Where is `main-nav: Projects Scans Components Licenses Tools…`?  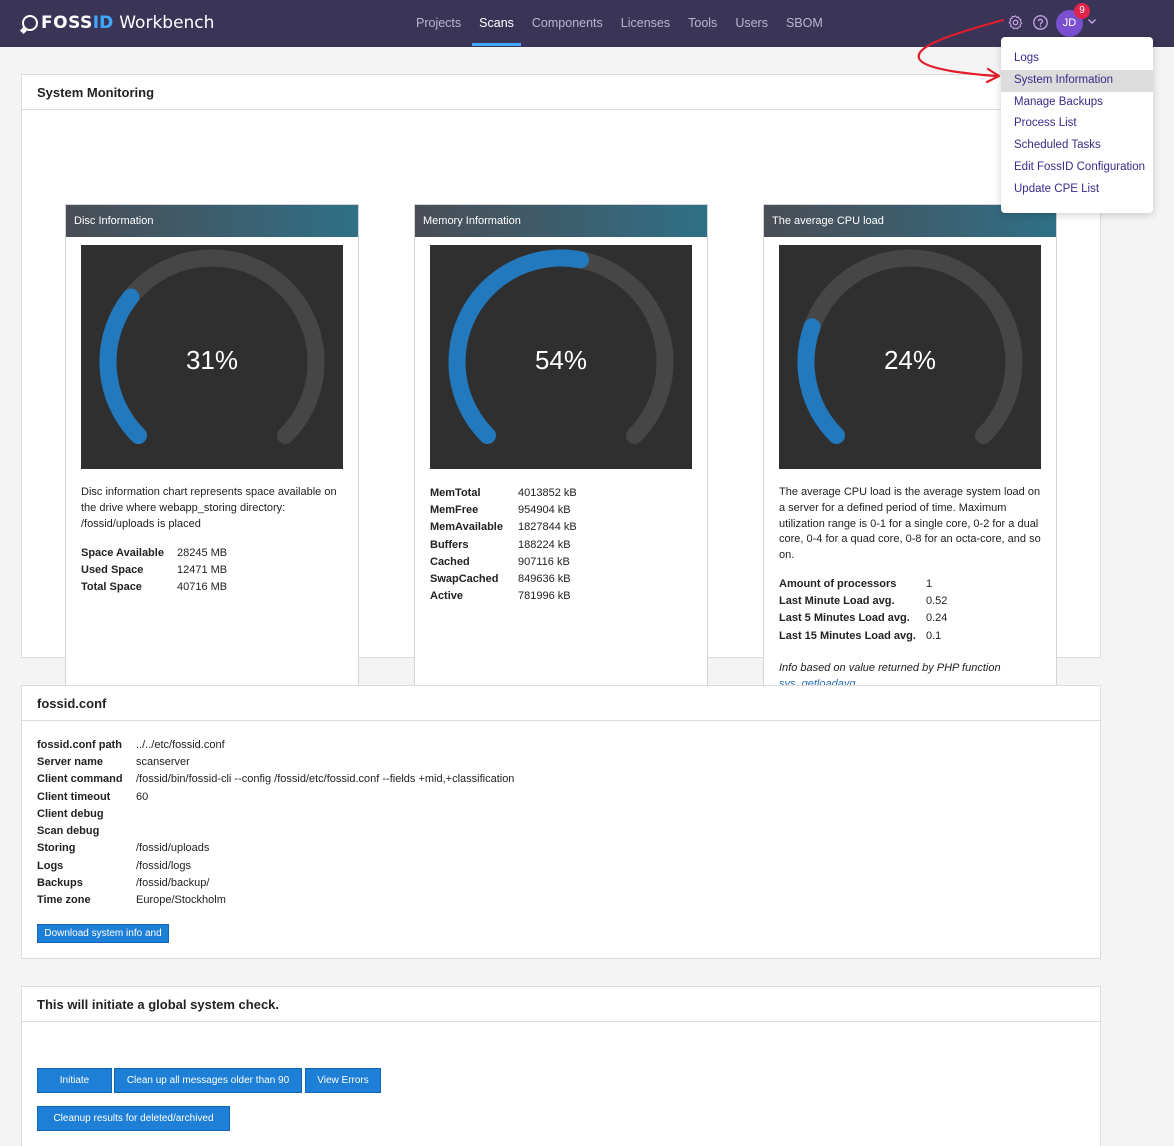
main-nav: Projects Scans Components Licenses Tools… is located at coordinates (619, 23).